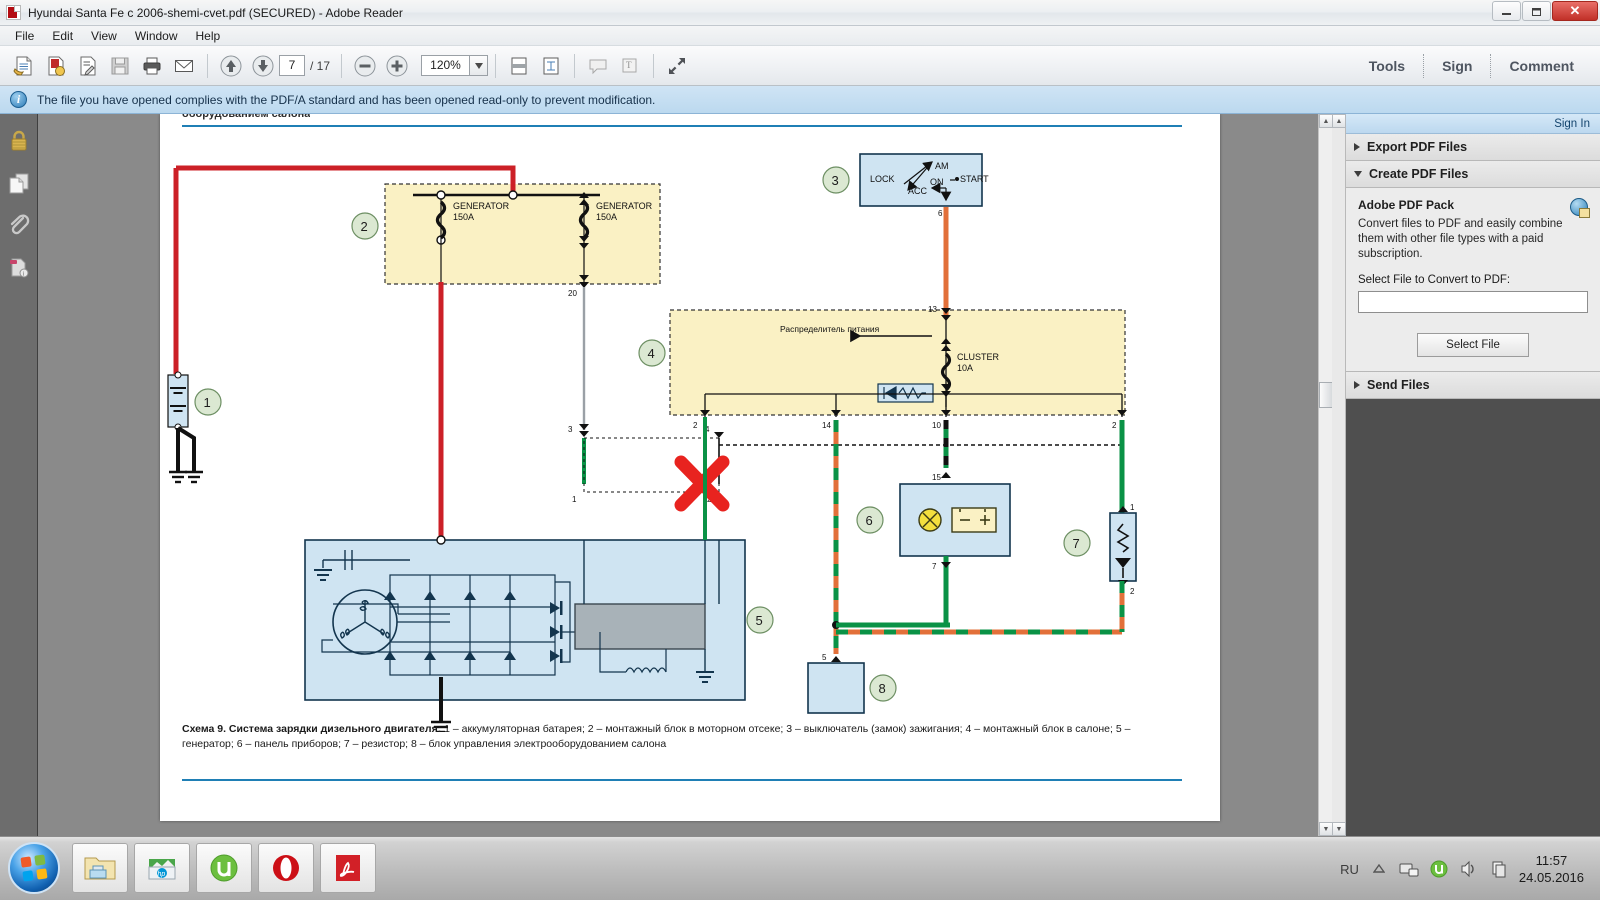 Image resolution: width=1600 pixels, height=900 pixels. Describe the element at coordinates (365, 226) in the screenshot. I see `callout-2: 2` at that location.